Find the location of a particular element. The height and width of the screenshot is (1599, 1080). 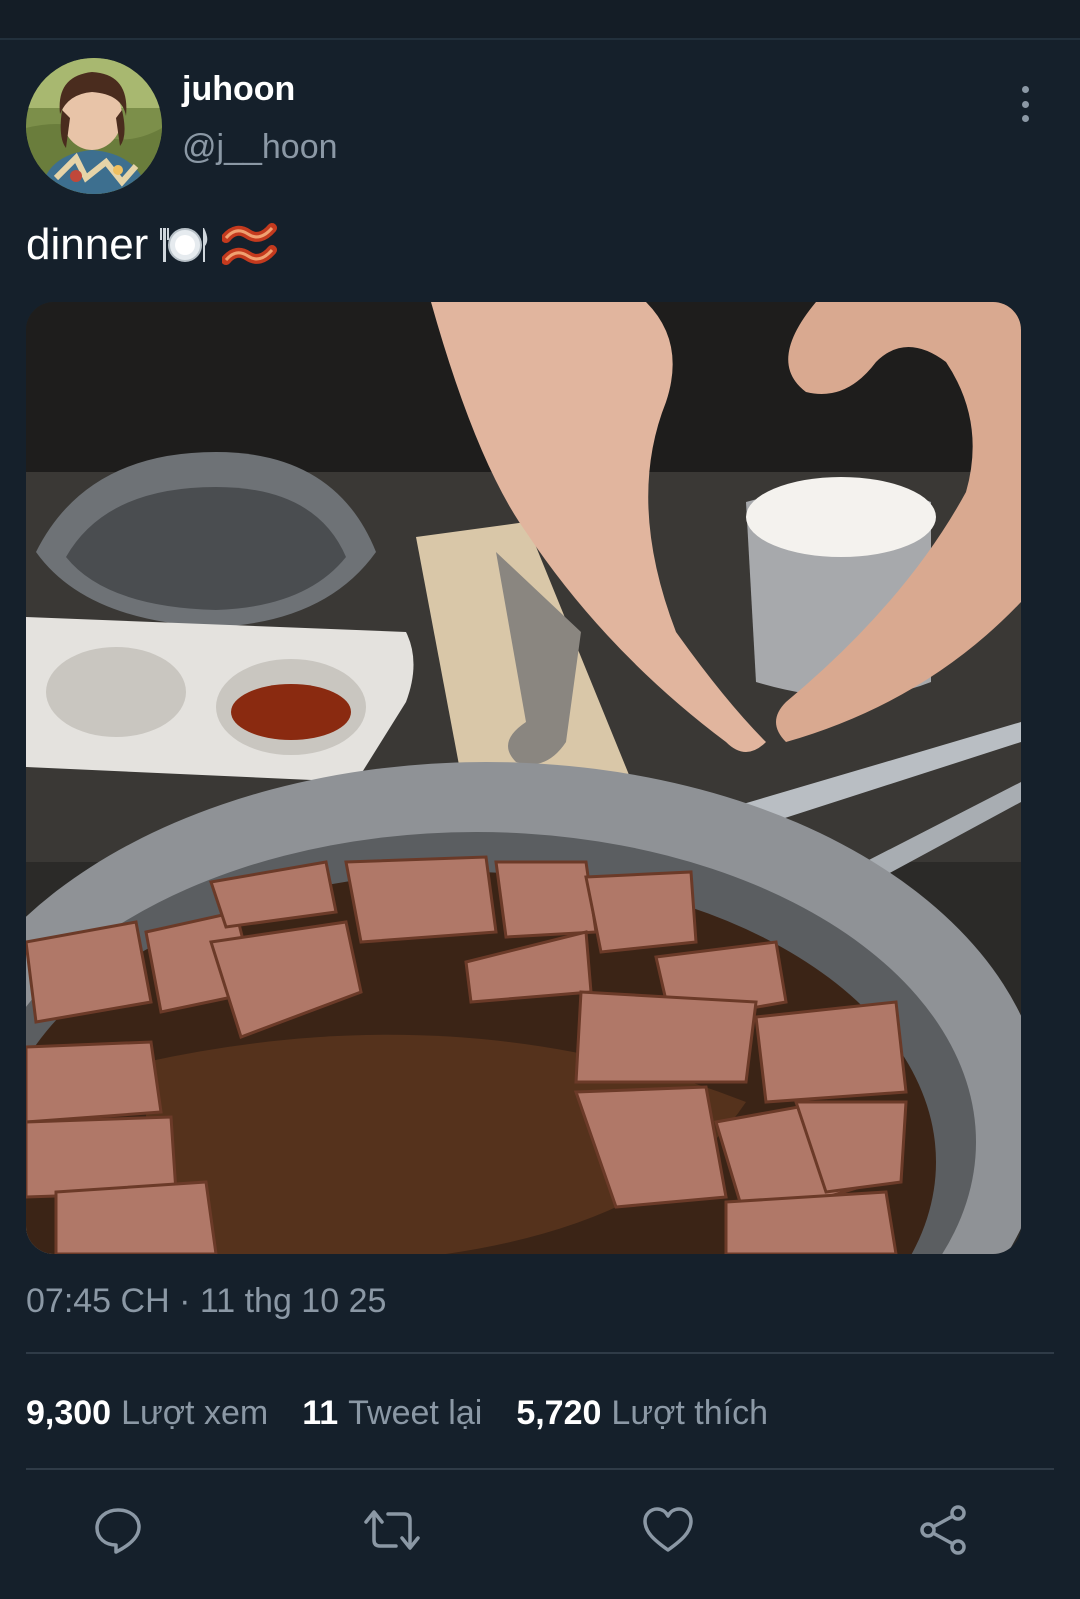

plate-cutlery-icon is located at coordinates (185, 245).